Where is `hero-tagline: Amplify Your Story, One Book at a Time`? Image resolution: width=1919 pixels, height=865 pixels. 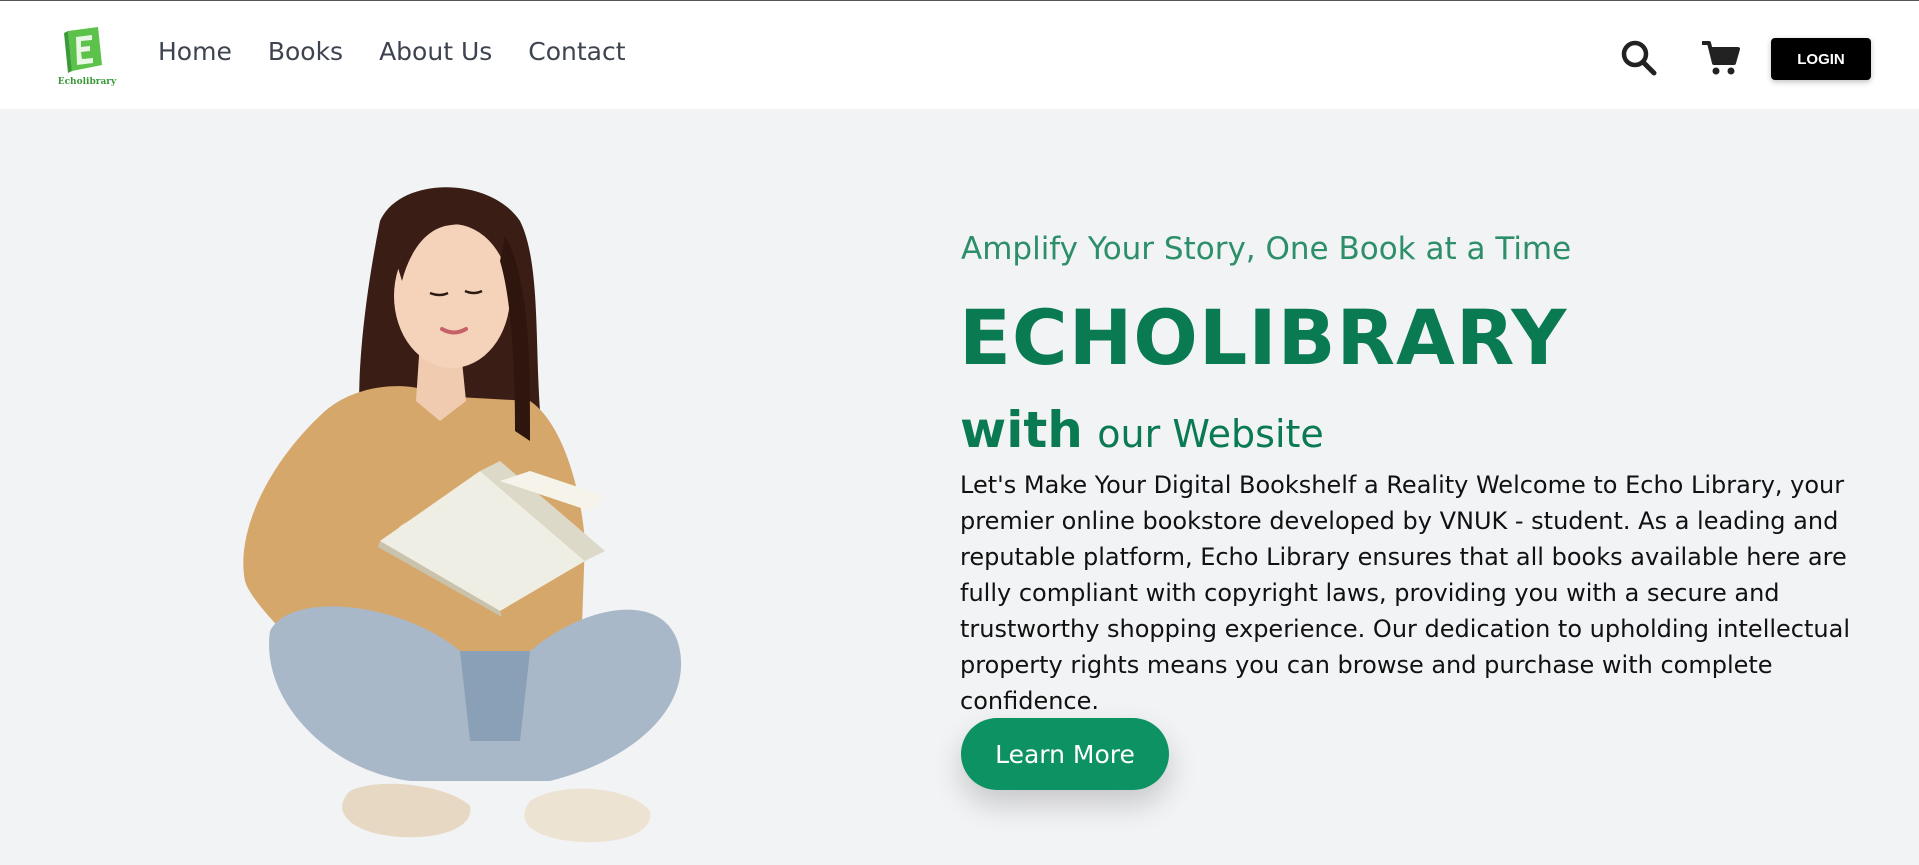
hero-tagline: Amplify Your Story, One Book at a Time is located at coordinates (1266, 249).